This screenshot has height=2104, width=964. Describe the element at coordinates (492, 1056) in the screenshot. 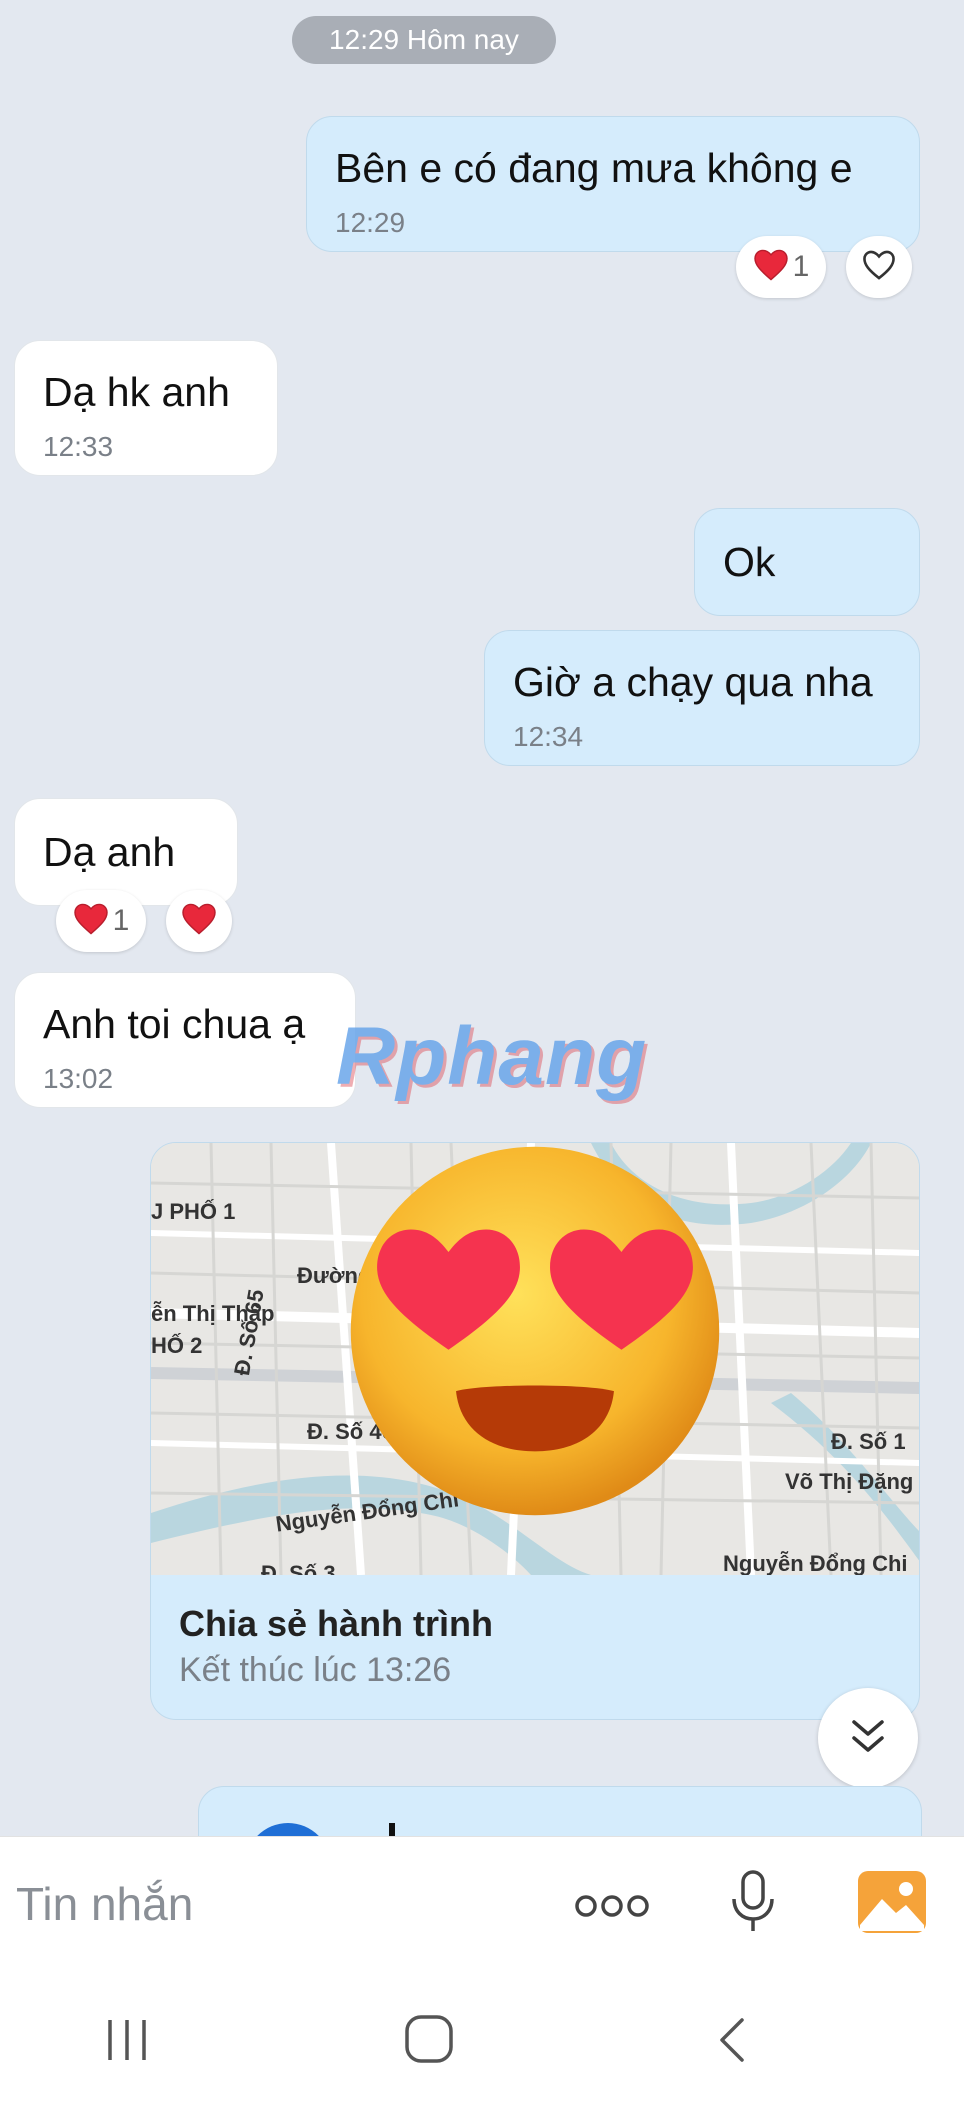

I see `watermark-logo: Rphang` at that location.